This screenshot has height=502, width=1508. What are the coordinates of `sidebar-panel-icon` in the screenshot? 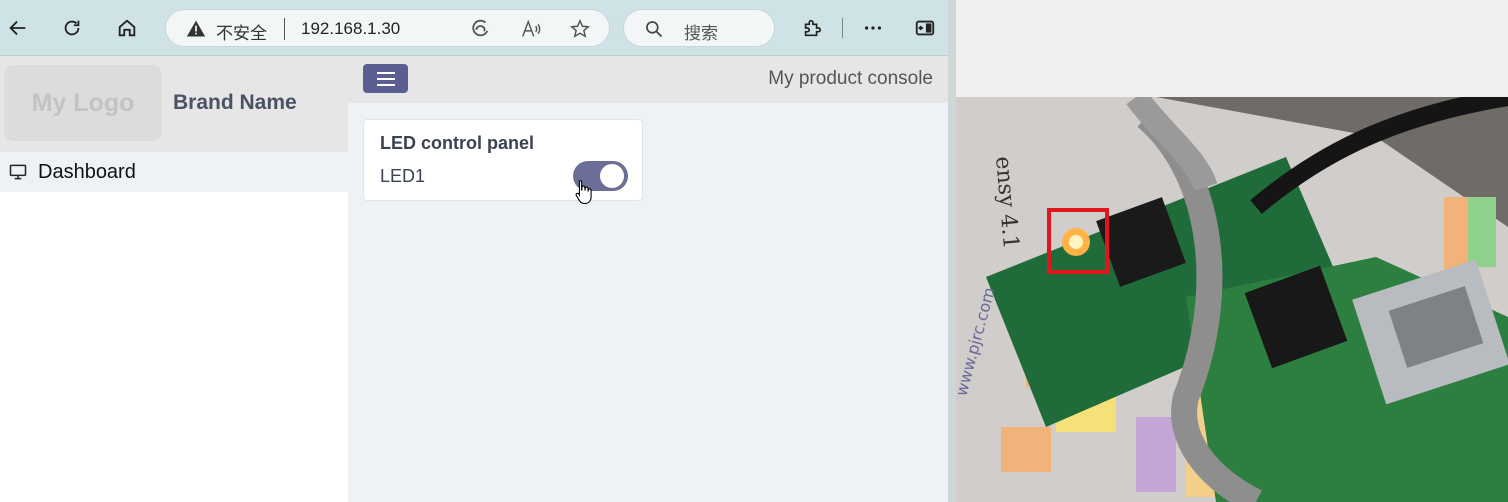 It's located at (925, 28).